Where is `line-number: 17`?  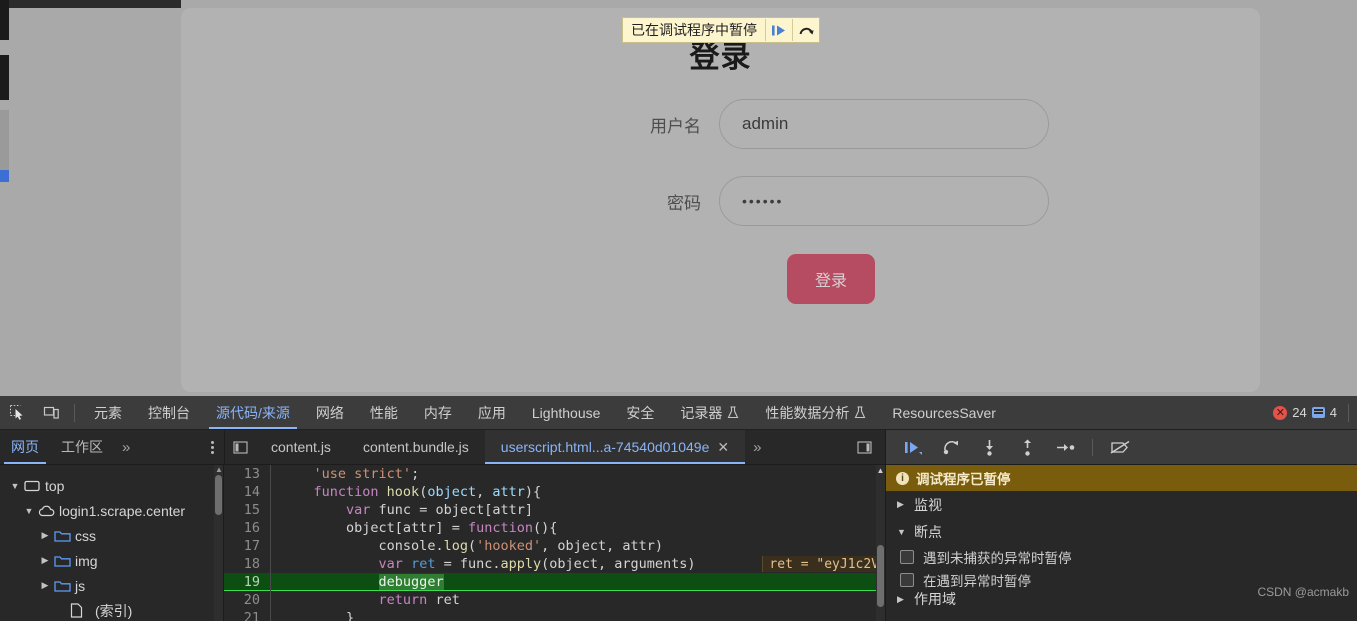
line-number: 17 is located at coordinates (247, 546).